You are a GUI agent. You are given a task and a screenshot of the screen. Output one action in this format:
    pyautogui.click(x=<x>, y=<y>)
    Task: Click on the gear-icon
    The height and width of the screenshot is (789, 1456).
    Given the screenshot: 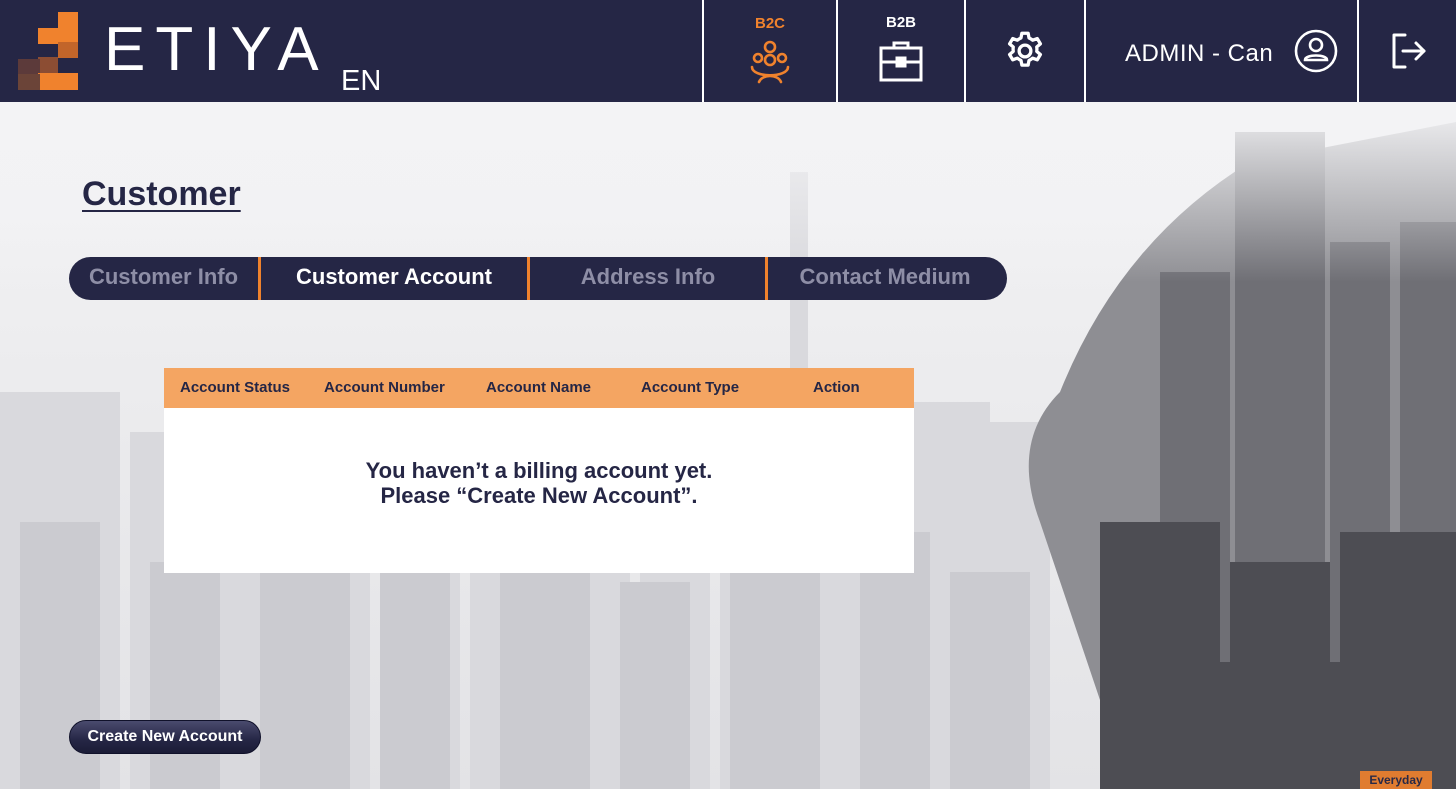 What is the action you would take?
    pyautogui.click(x=1025, y=49)
    